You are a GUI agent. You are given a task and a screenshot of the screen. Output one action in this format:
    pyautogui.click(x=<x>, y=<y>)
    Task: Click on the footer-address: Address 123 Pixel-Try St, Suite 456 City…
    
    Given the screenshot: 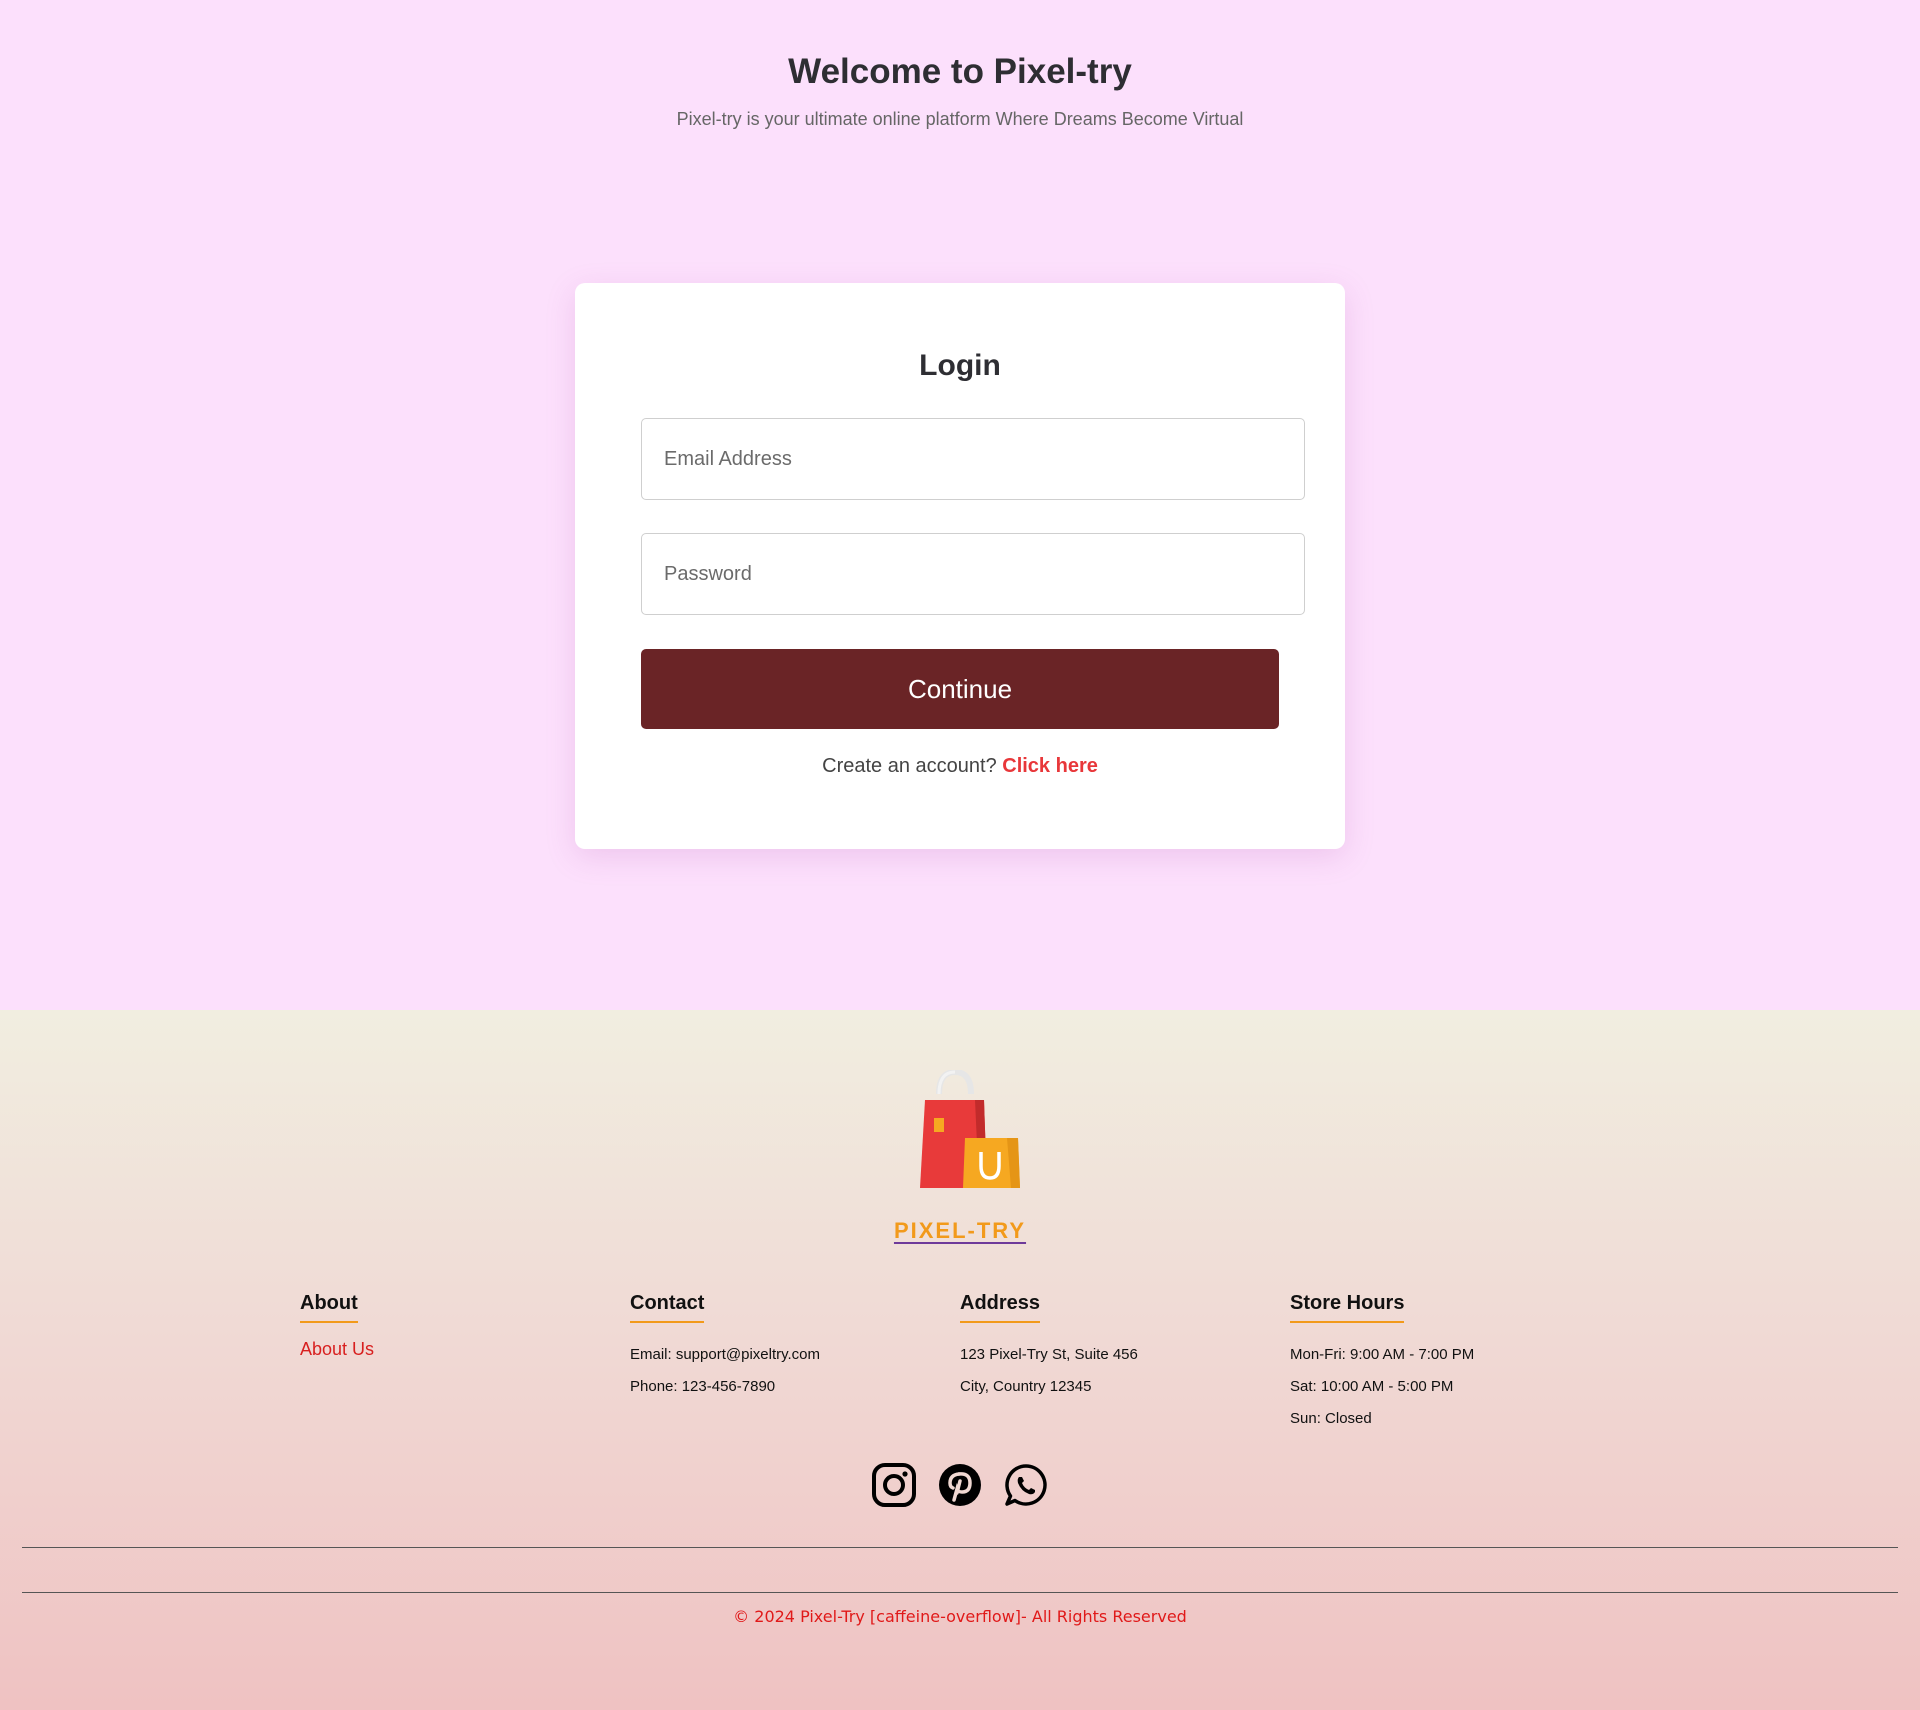 What is the action you would take?
    pyautogui.click(x=1110, y=1347)
    